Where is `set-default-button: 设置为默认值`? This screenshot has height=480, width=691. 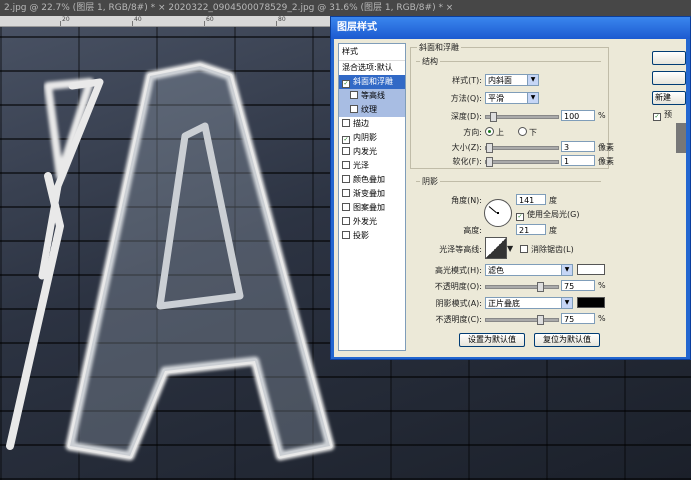 set-default-button: 设置为默认值 is located at coordinates (492, 340).